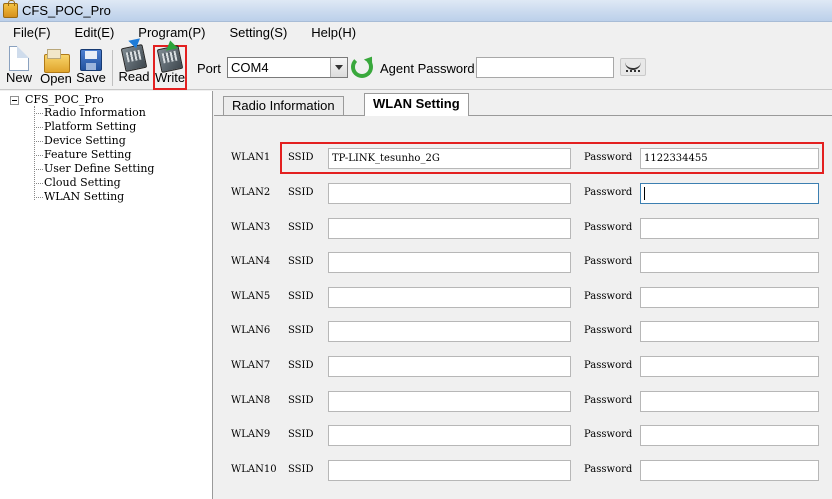 The height and width of the screenshot is (499, 832). I want to click on text-cursor, so click(644, 193).